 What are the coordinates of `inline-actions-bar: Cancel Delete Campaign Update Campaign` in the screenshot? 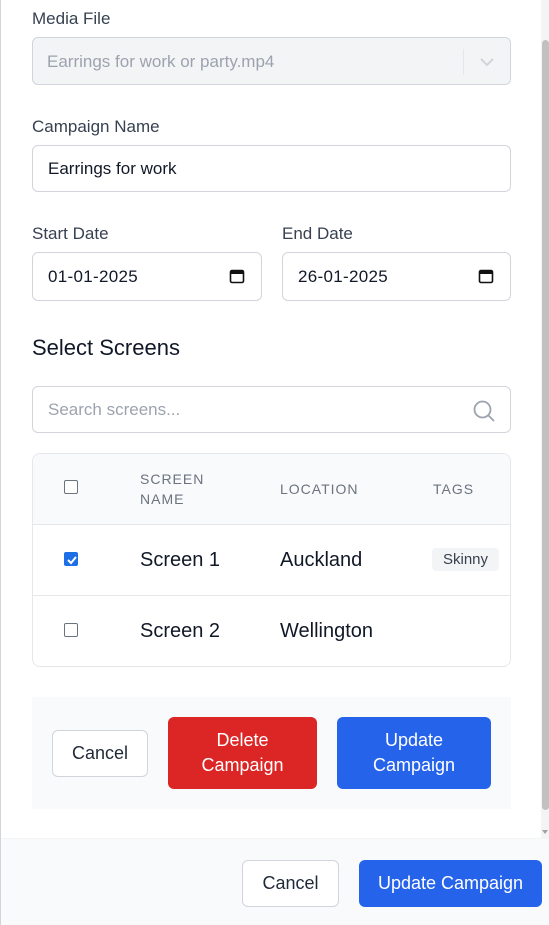 It's located at (271, 753).